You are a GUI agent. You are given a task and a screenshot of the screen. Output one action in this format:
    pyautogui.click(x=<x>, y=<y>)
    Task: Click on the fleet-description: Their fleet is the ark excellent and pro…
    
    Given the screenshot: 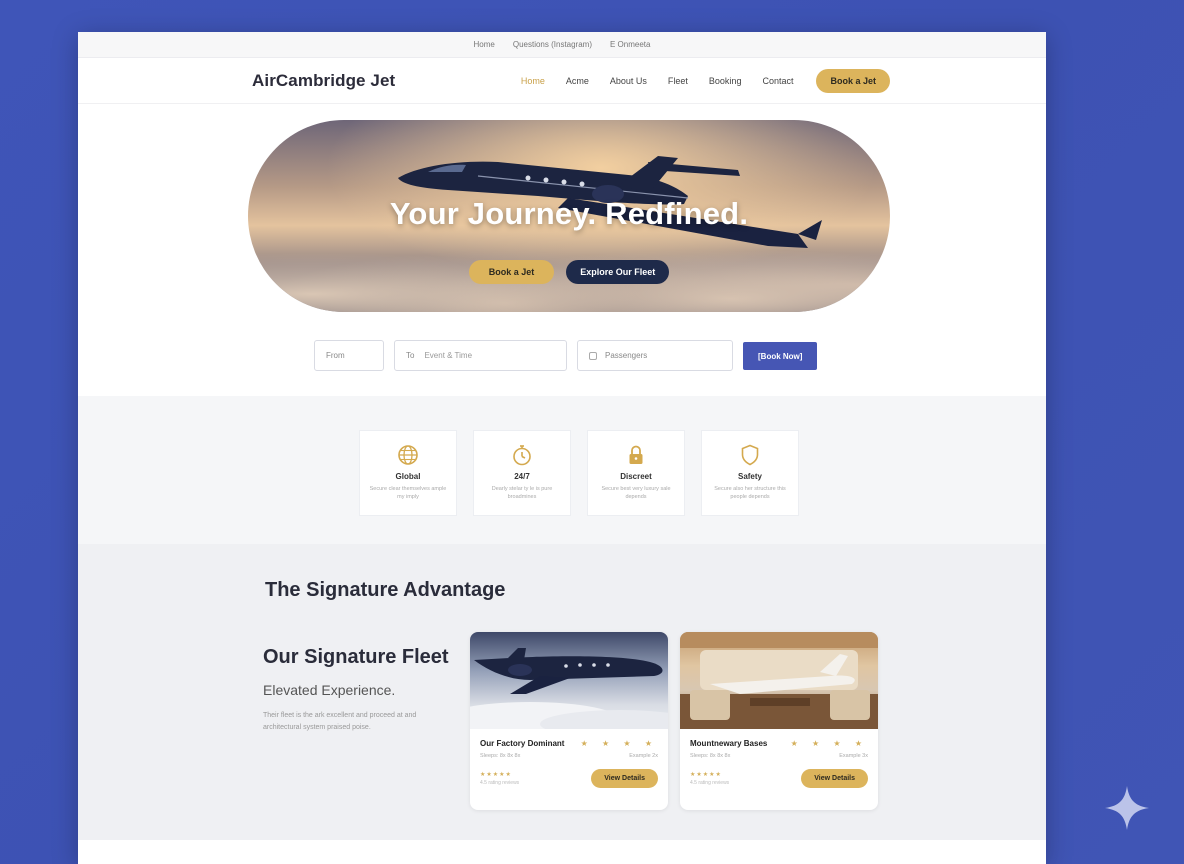 What is the action you would take?
    pyautogui.click(x=340, y=721)
    